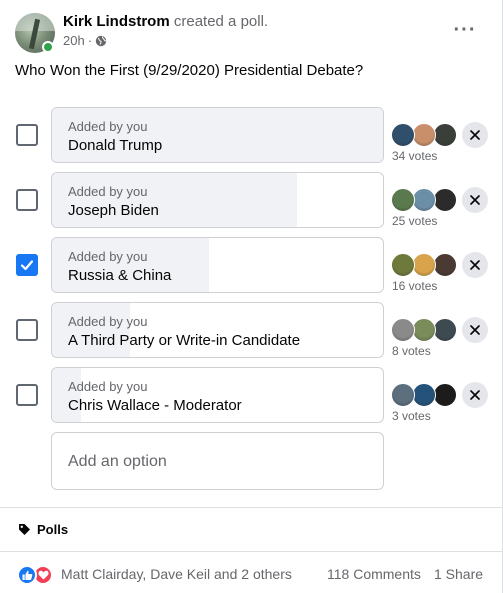 This screenshot has width=503, height=593. I want to click on poll-option-row: Added by you Donald Trump 34 votes, so click(251, 135).